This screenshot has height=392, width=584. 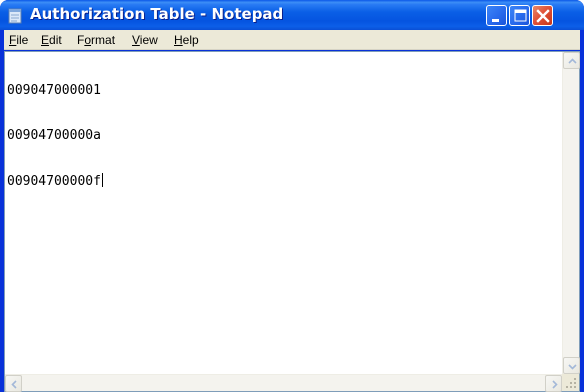 I want to click on notepad-icon, so click(x=15, y=15).